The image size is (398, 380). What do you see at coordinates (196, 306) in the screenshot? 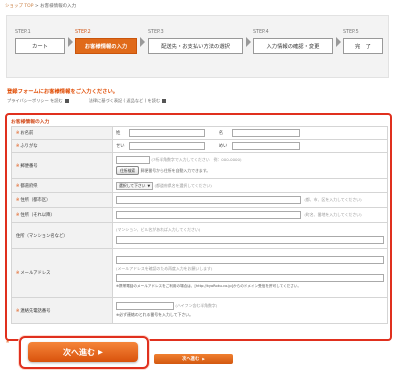
I see `phone-note: (ハイフン含む半角数字)` at bounding box center [196, 306].